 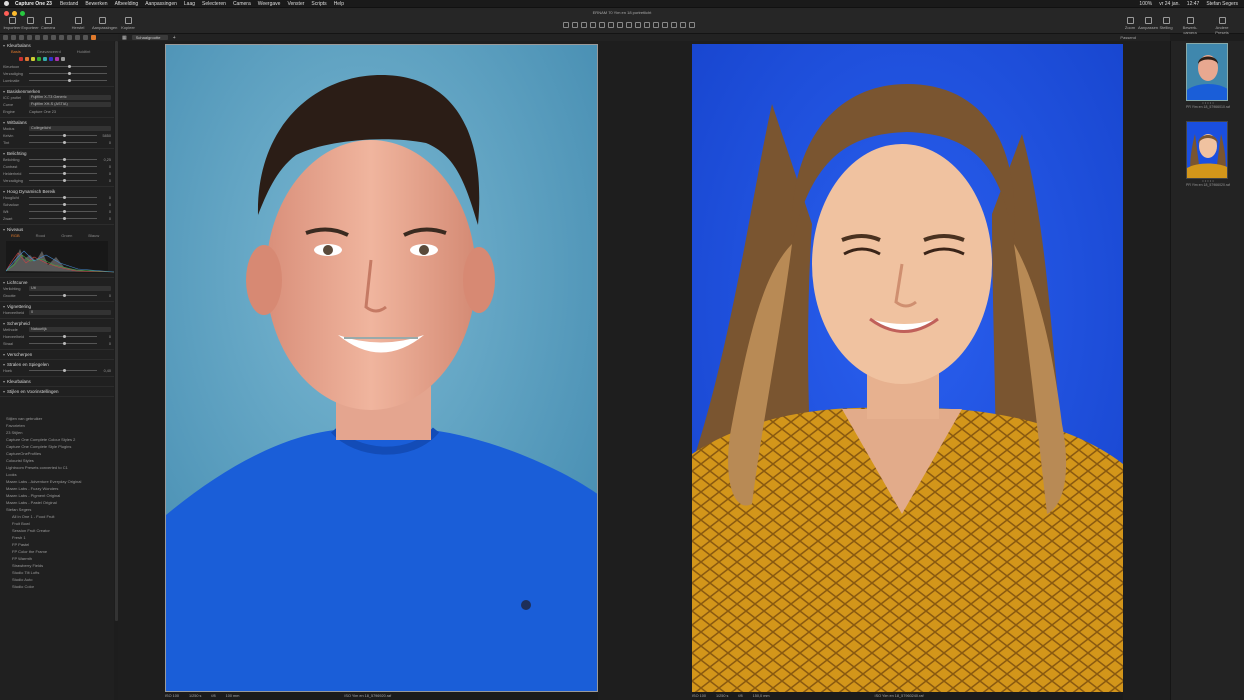 I want to click on list-item: Colourist Styles, so click(x=60, y=460).